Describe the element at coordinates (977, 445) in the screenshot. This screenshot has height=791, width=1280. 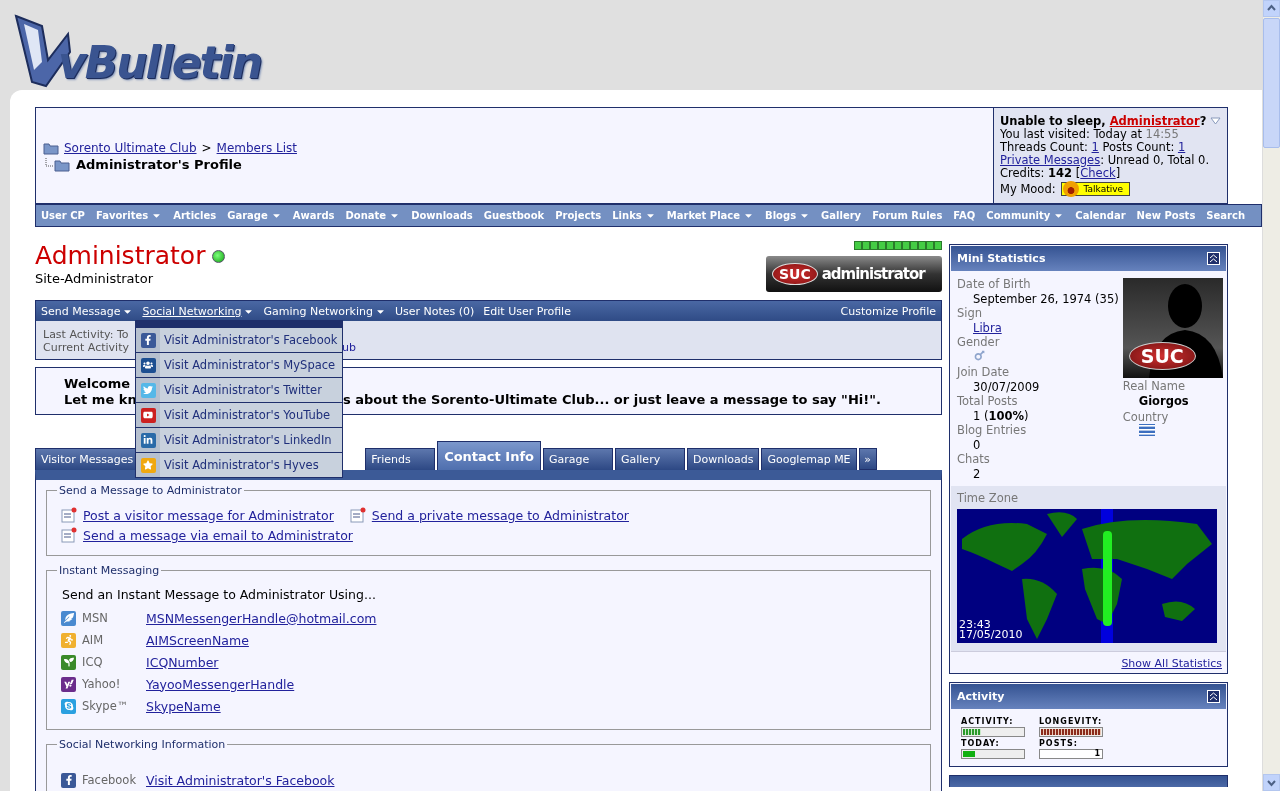
I see `stat-value: 0` at that location.